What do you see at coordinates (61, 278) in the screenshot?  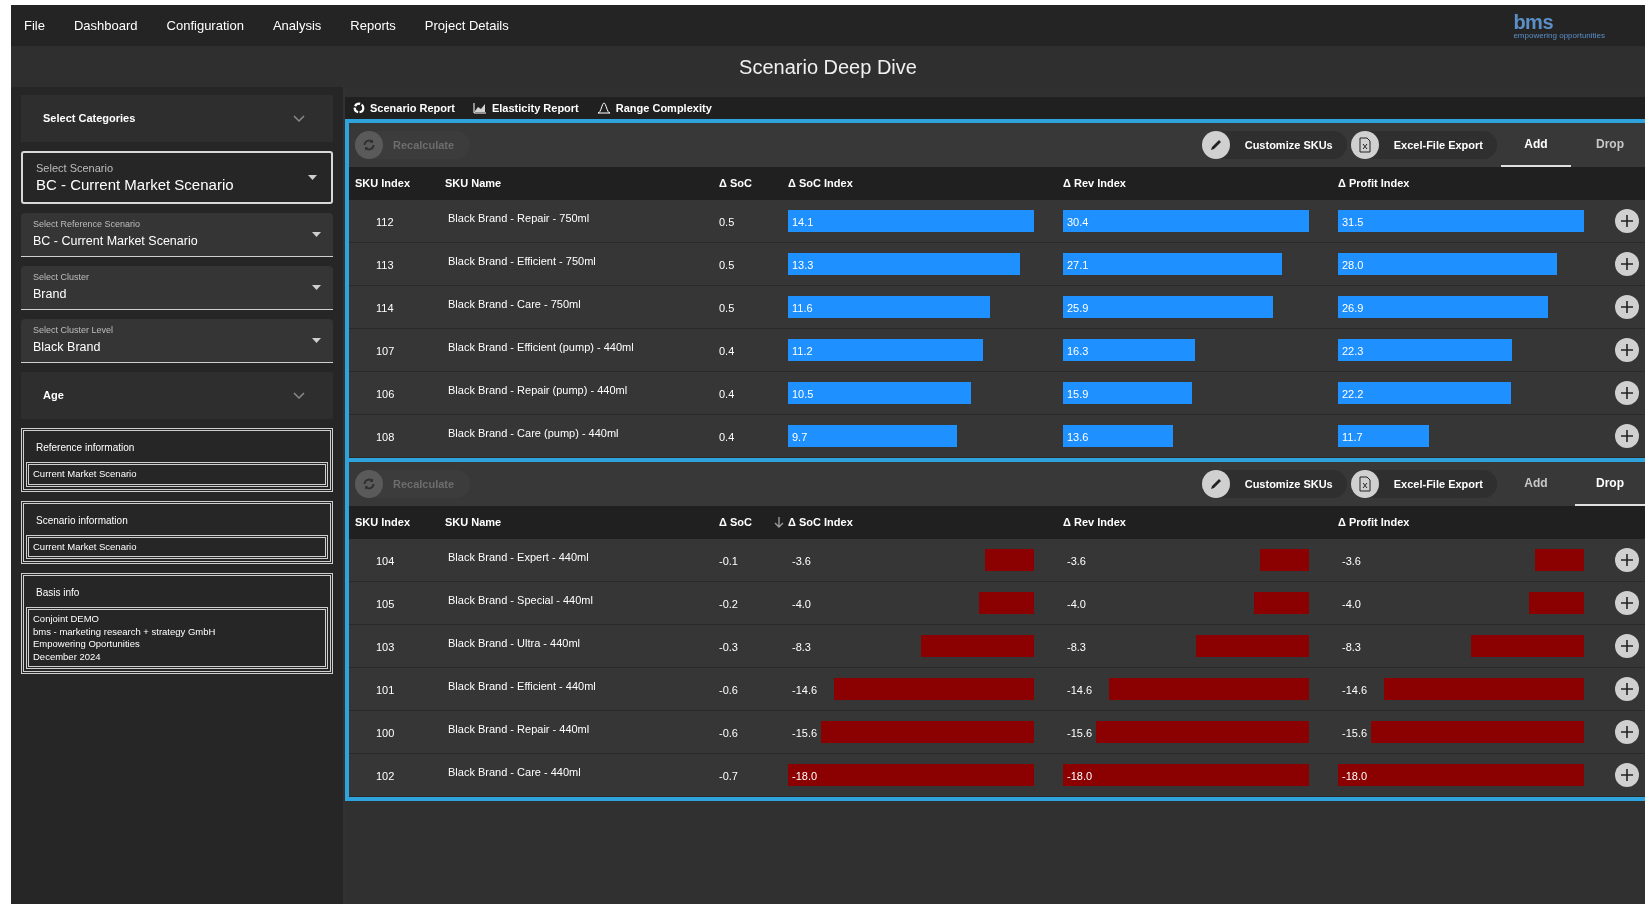 I see `field-label: Select Cluster` at bounding box center [61, 278].